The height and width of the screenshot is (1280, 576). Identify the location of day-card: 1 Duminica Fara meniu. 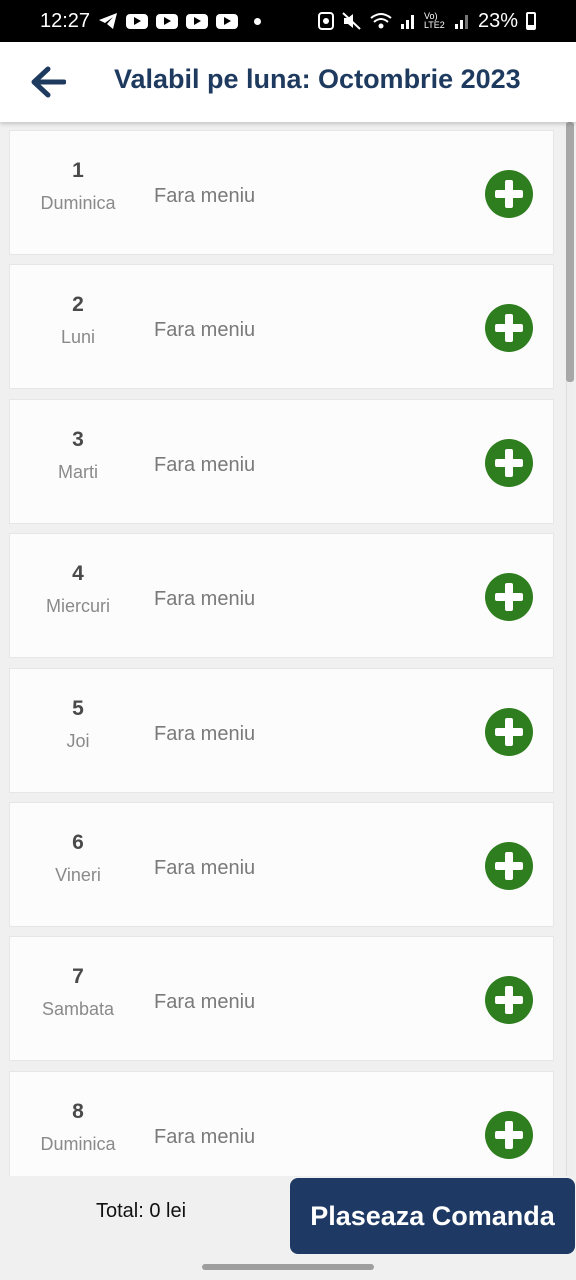
(281, 192).